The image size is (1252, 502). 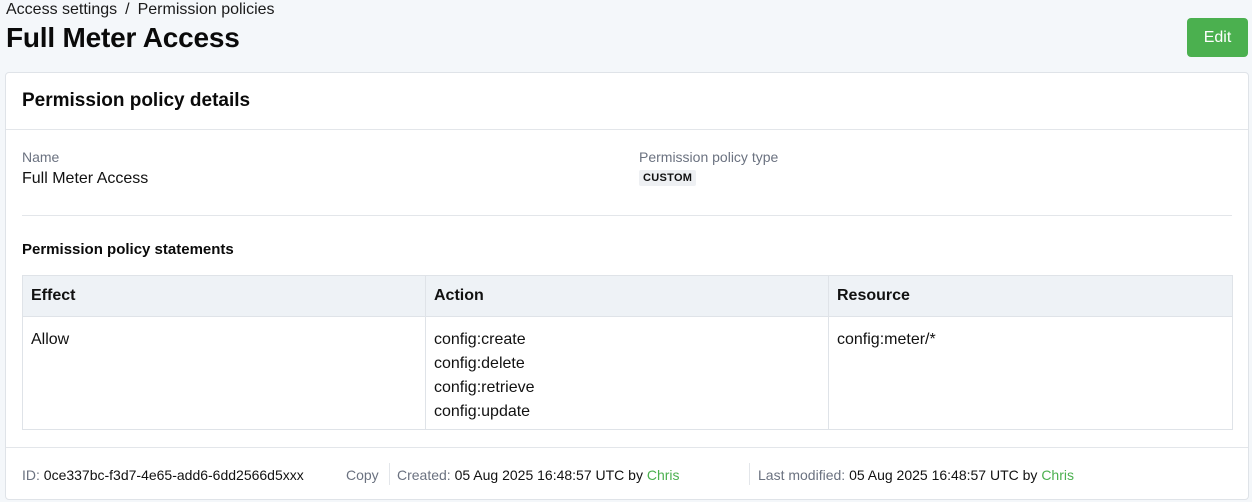 What do you see at coordinates (802, 475) in the screenshot?
I see `modified-label: Last modified:` at bounding box center [802, 475].